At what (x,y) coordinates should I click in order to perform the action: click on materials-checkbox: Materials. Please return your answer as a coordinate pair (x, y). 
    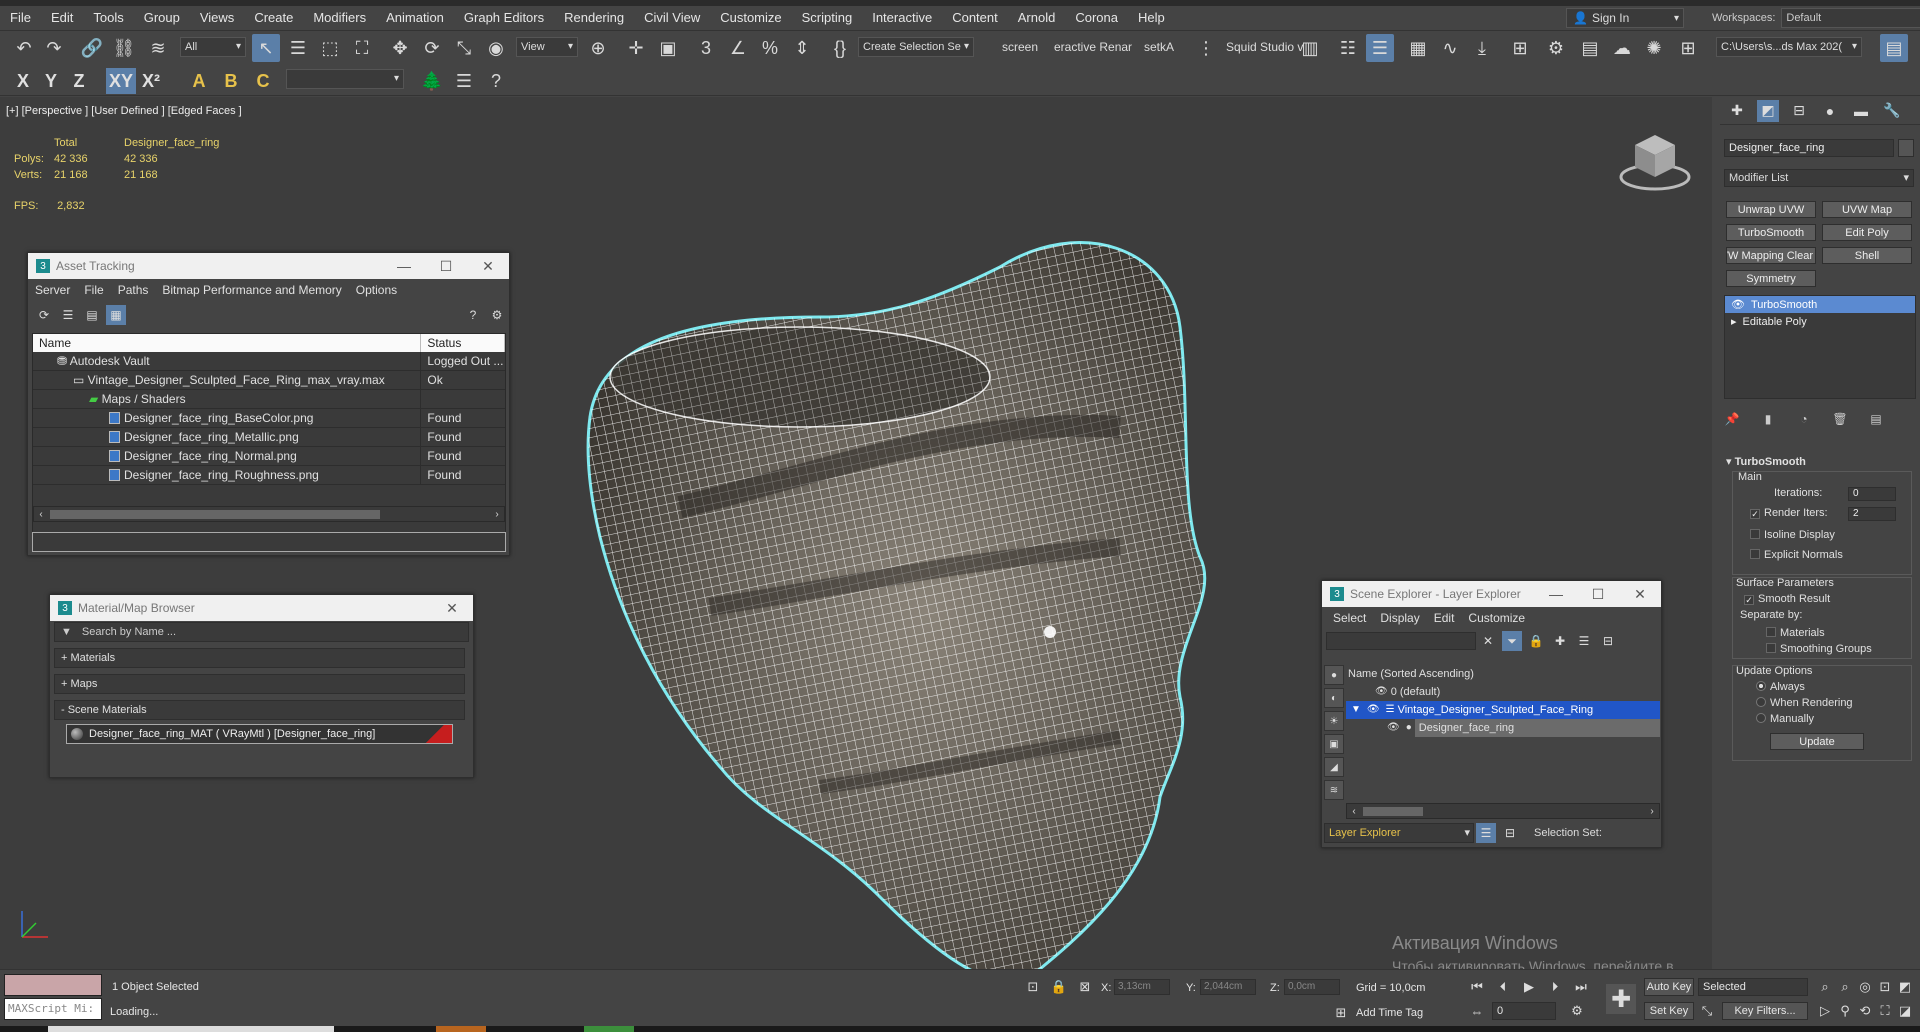
    Looking at the image, I should click on (1795, 633).